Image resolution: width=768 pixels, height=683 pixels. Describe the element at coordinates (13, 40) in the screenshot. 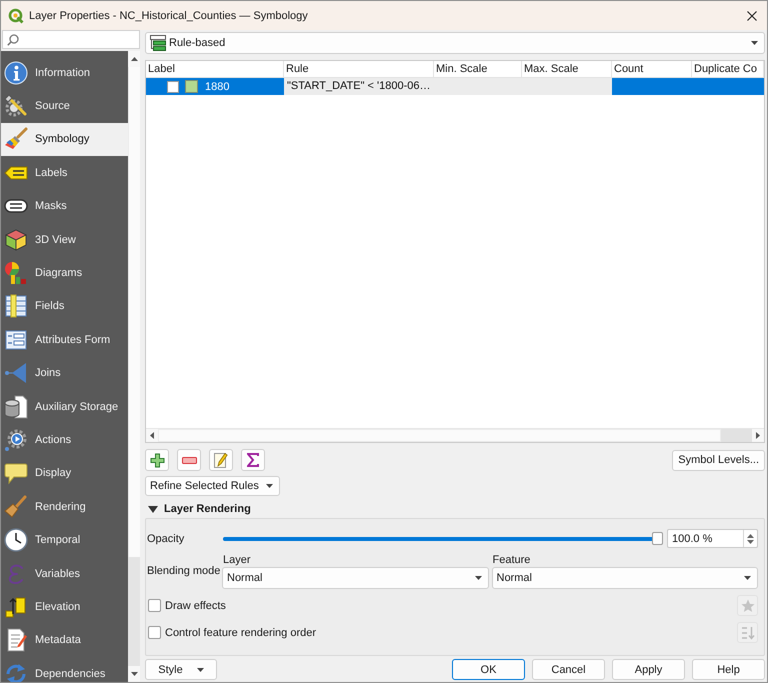

I see `search-icon` at that location.